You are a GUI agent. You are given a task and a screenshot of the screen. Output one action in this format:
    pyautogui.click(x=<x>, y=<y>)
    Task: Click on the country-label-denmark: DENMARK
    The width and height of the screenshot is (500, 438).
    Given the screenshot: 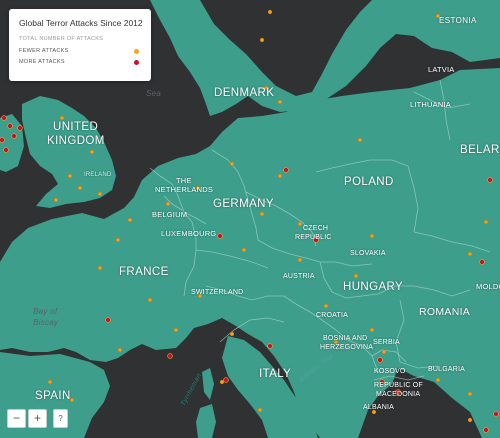 What is the action you would take?
    pyautogui.click(x=244, y=93)
    